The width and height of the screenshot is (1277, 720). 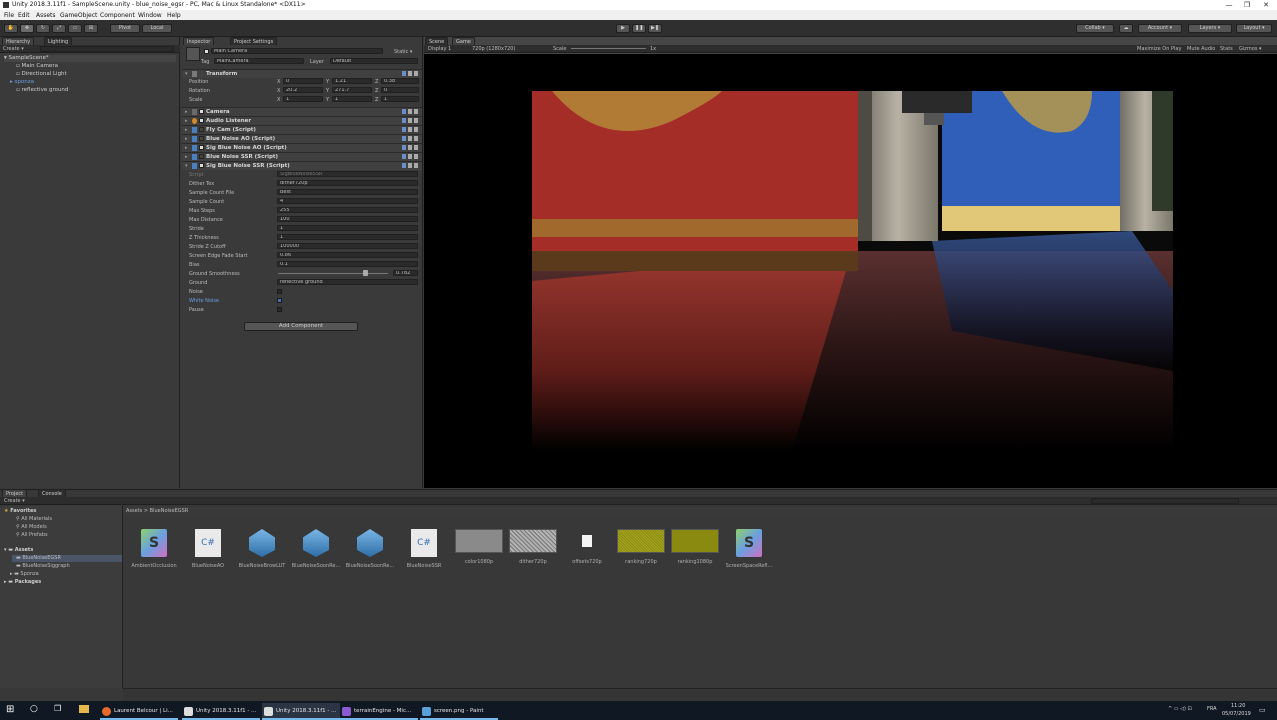 What do you see at coordinates (1165, 501) in the screenshot?
I see `project-search-input` at bounding box center [1165, 501].